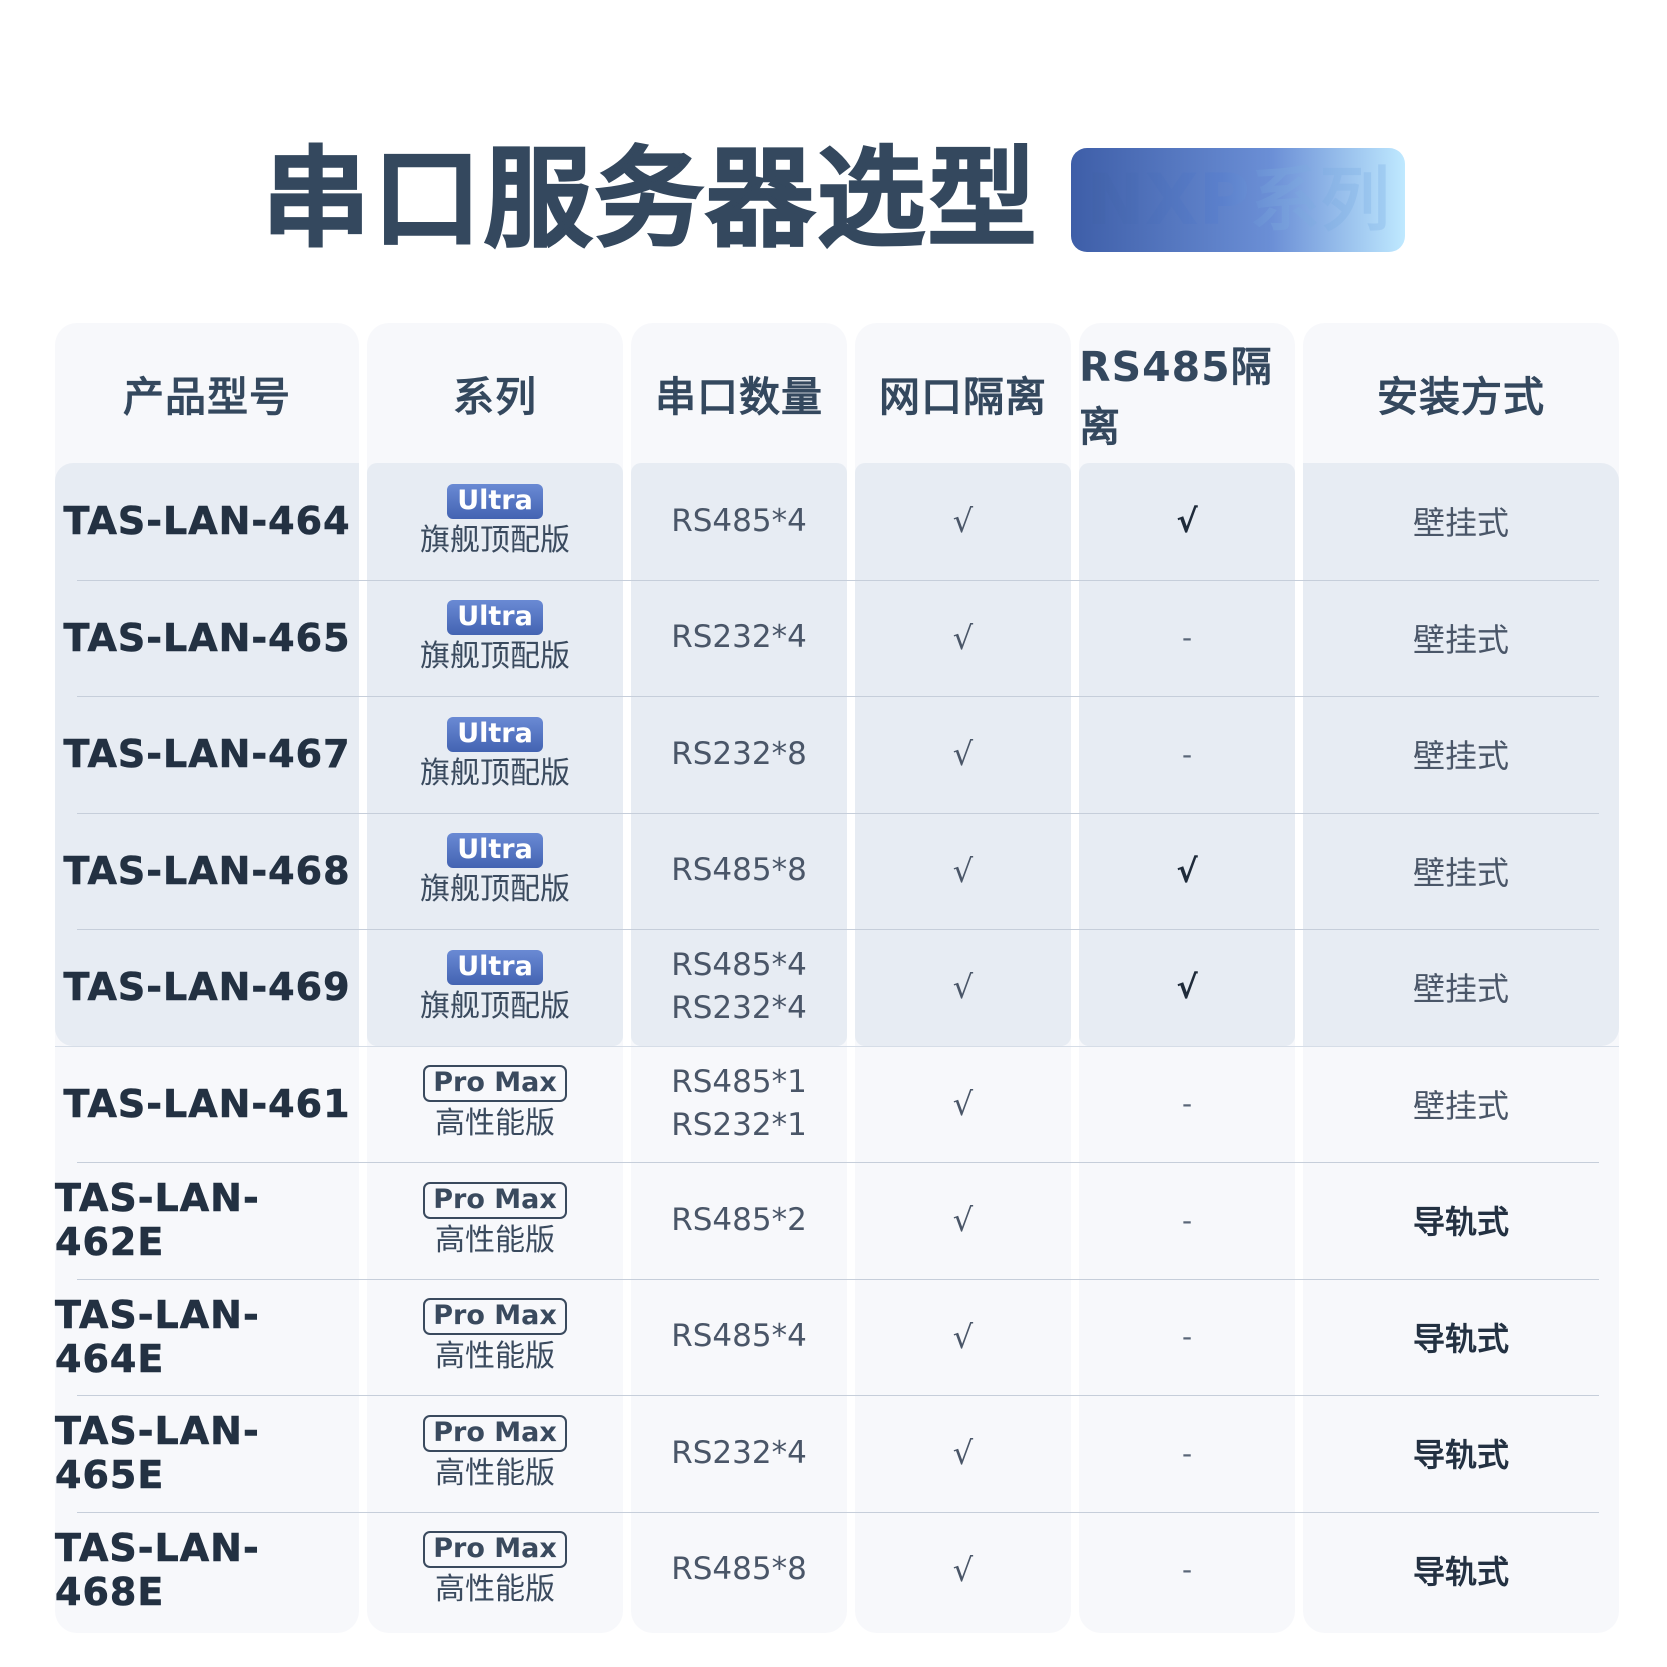  I want to click on port-spec: RS485*2, so click(739, 1219).